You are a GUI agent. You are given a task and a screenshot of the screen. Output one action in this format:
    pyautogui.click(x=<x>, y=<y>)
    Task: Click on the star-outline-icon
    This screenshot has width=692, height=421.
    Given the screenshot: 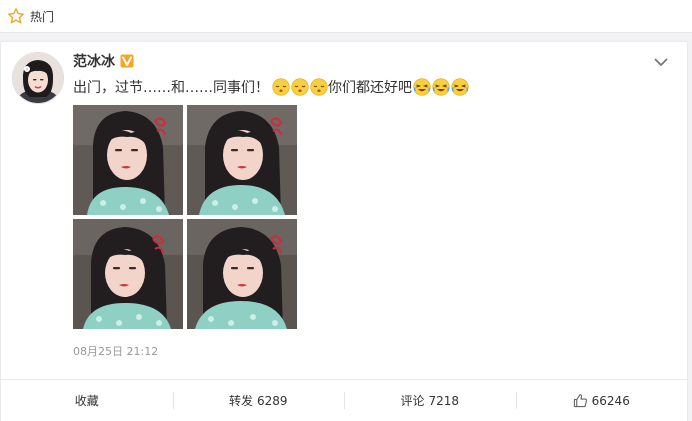 What is the action you would take?
    pyautogui.click(x=16, y=16)
    